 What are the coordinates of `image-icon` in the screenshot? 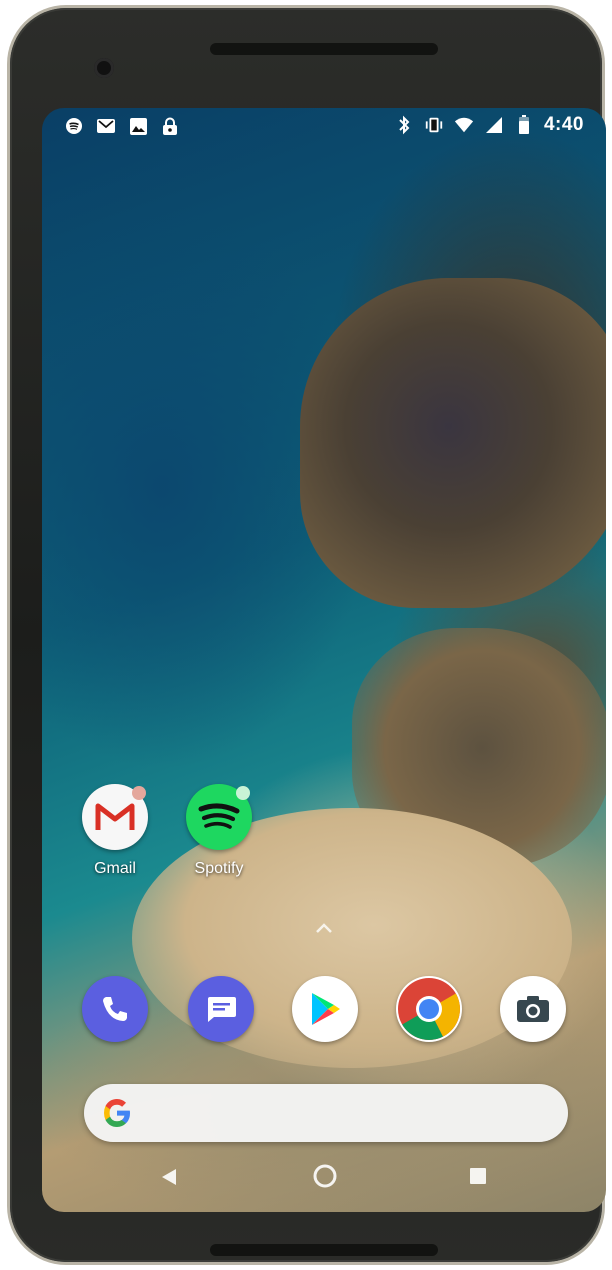 It's located at (138, 126).